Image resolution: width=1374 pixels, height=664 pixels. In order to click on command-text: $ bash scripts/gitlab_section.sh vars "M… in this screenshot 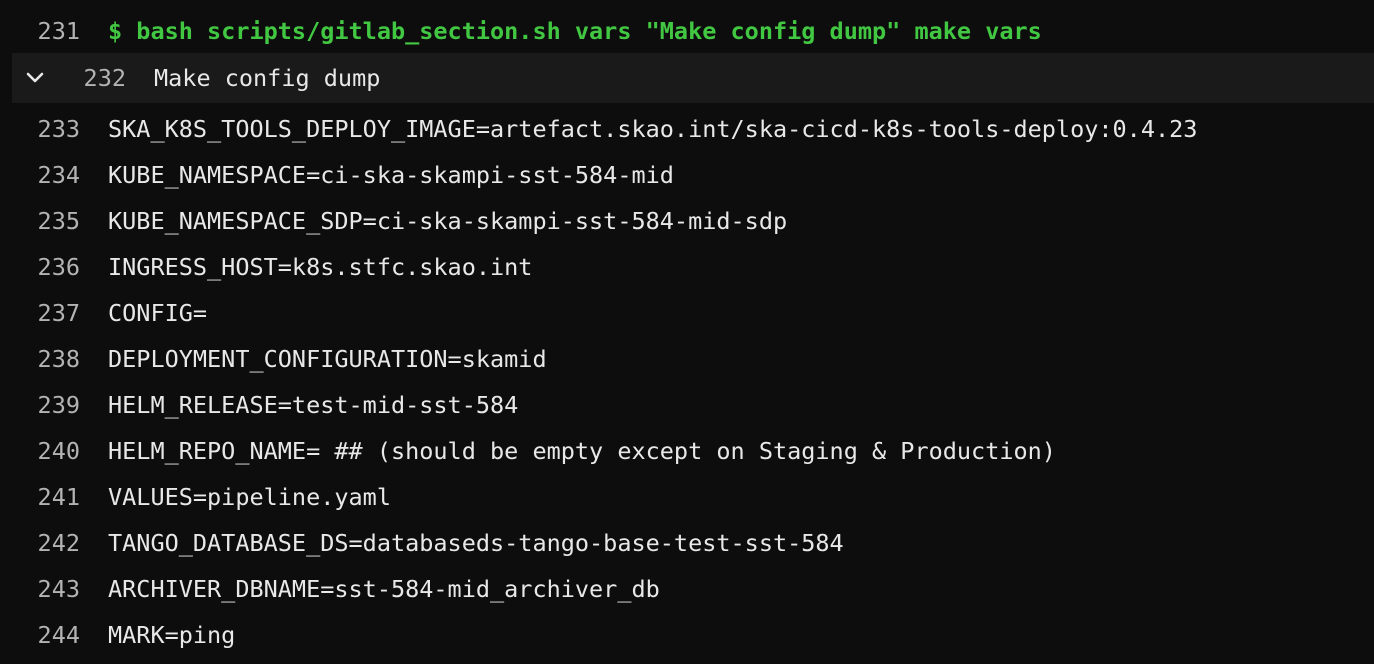, I will do `click(575, 31)`.